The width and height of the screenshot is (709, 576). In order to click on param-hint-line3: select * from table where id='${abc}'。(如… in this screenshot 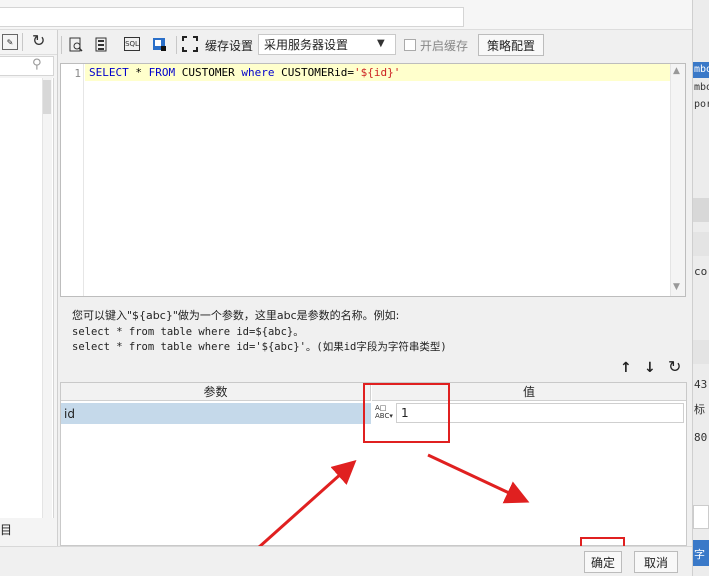, I will do `click(259, 347)`.